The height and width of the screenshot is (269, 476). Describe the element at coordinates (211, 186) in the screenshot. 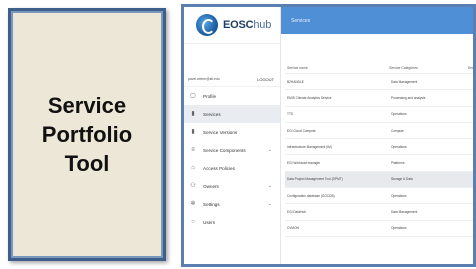

I see `sidebar-item-label: Owners` at that location.